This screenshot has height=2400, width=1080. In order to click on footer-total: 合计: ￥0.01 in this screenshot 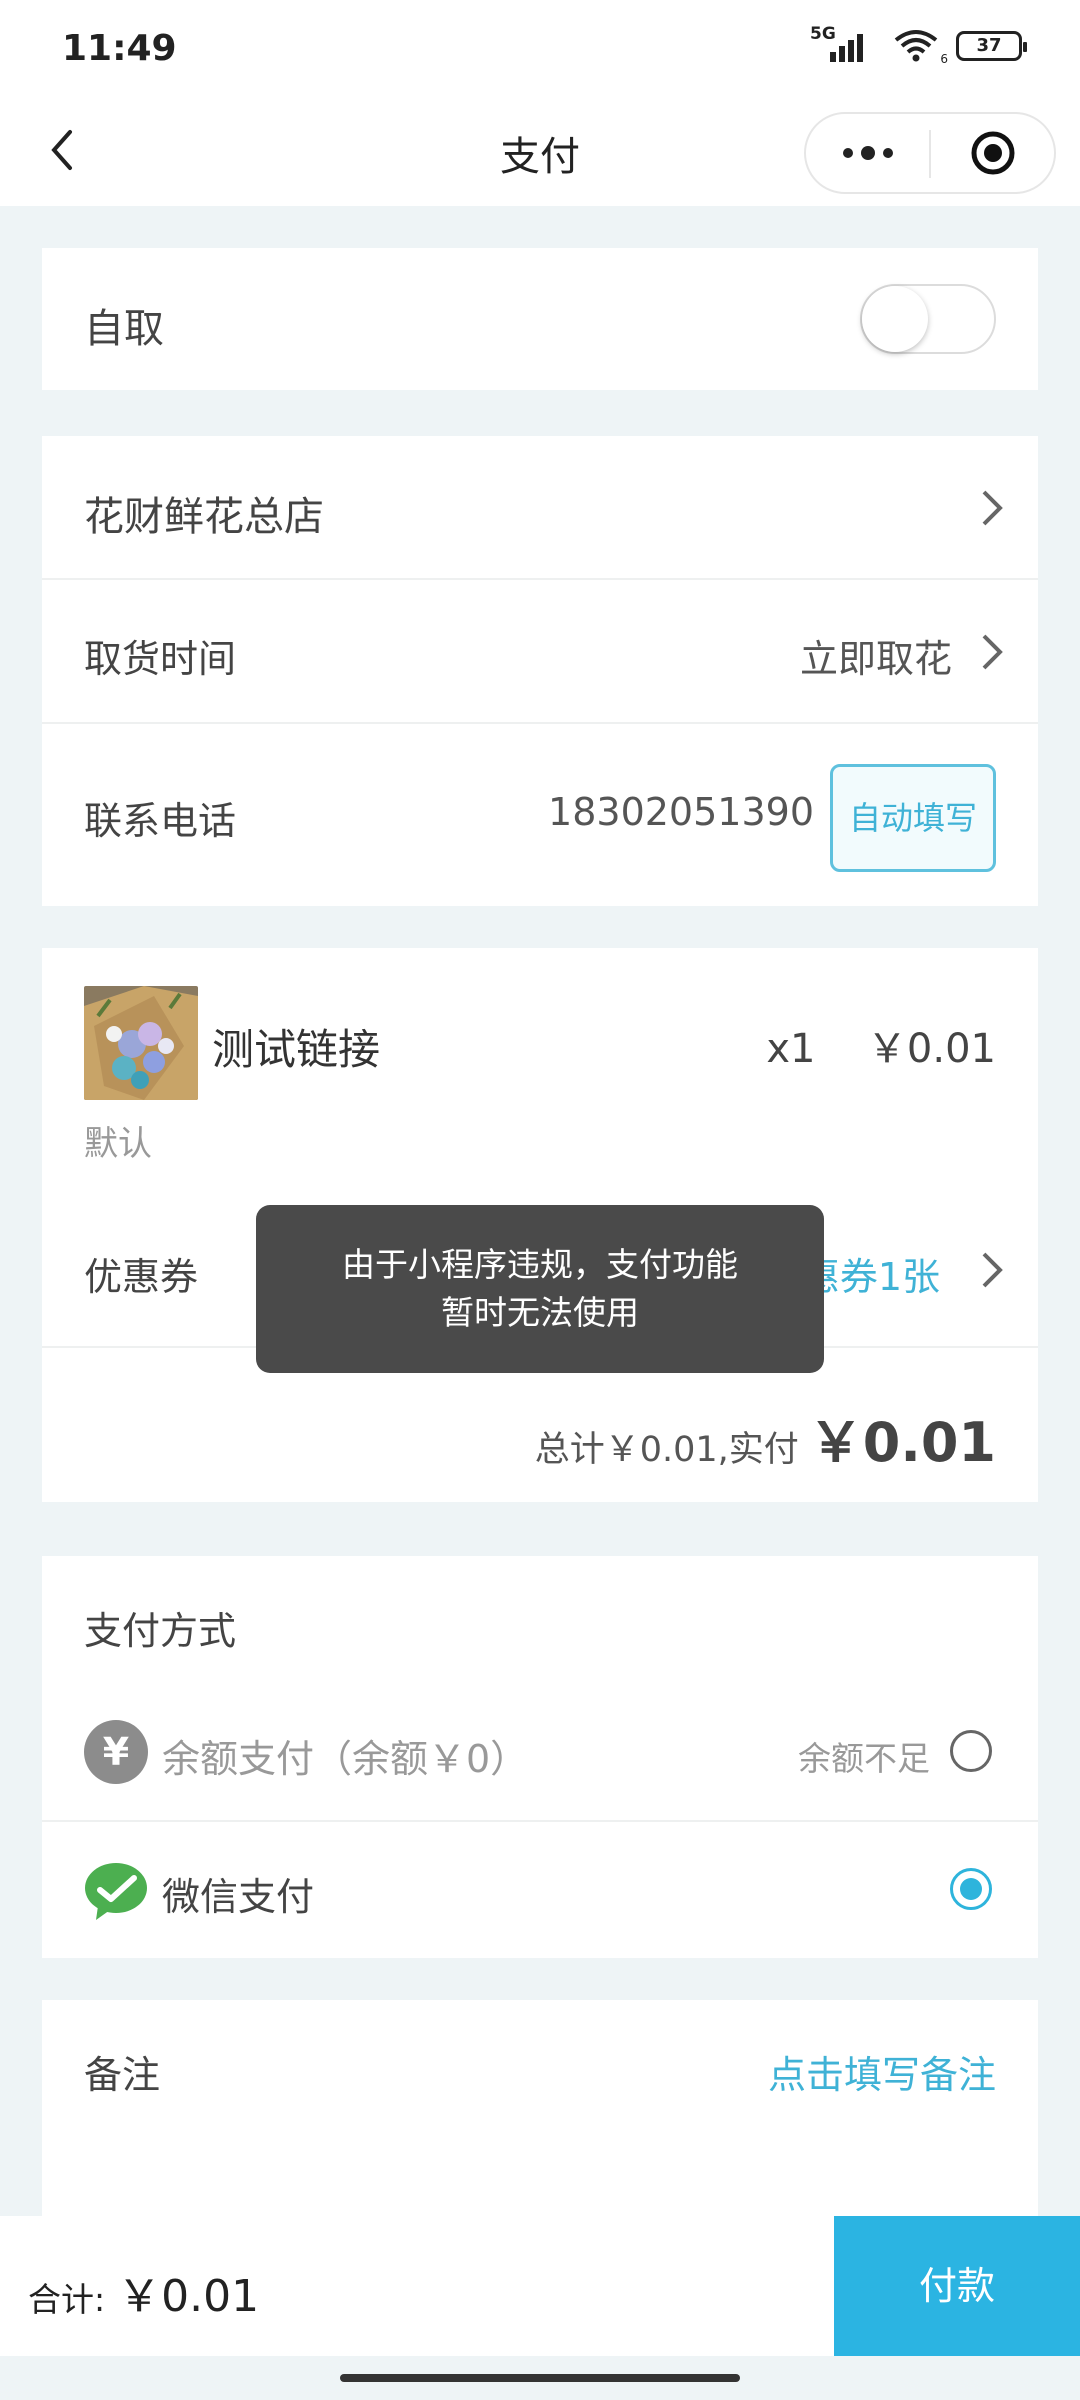, I will do `click(143, 2292)`.